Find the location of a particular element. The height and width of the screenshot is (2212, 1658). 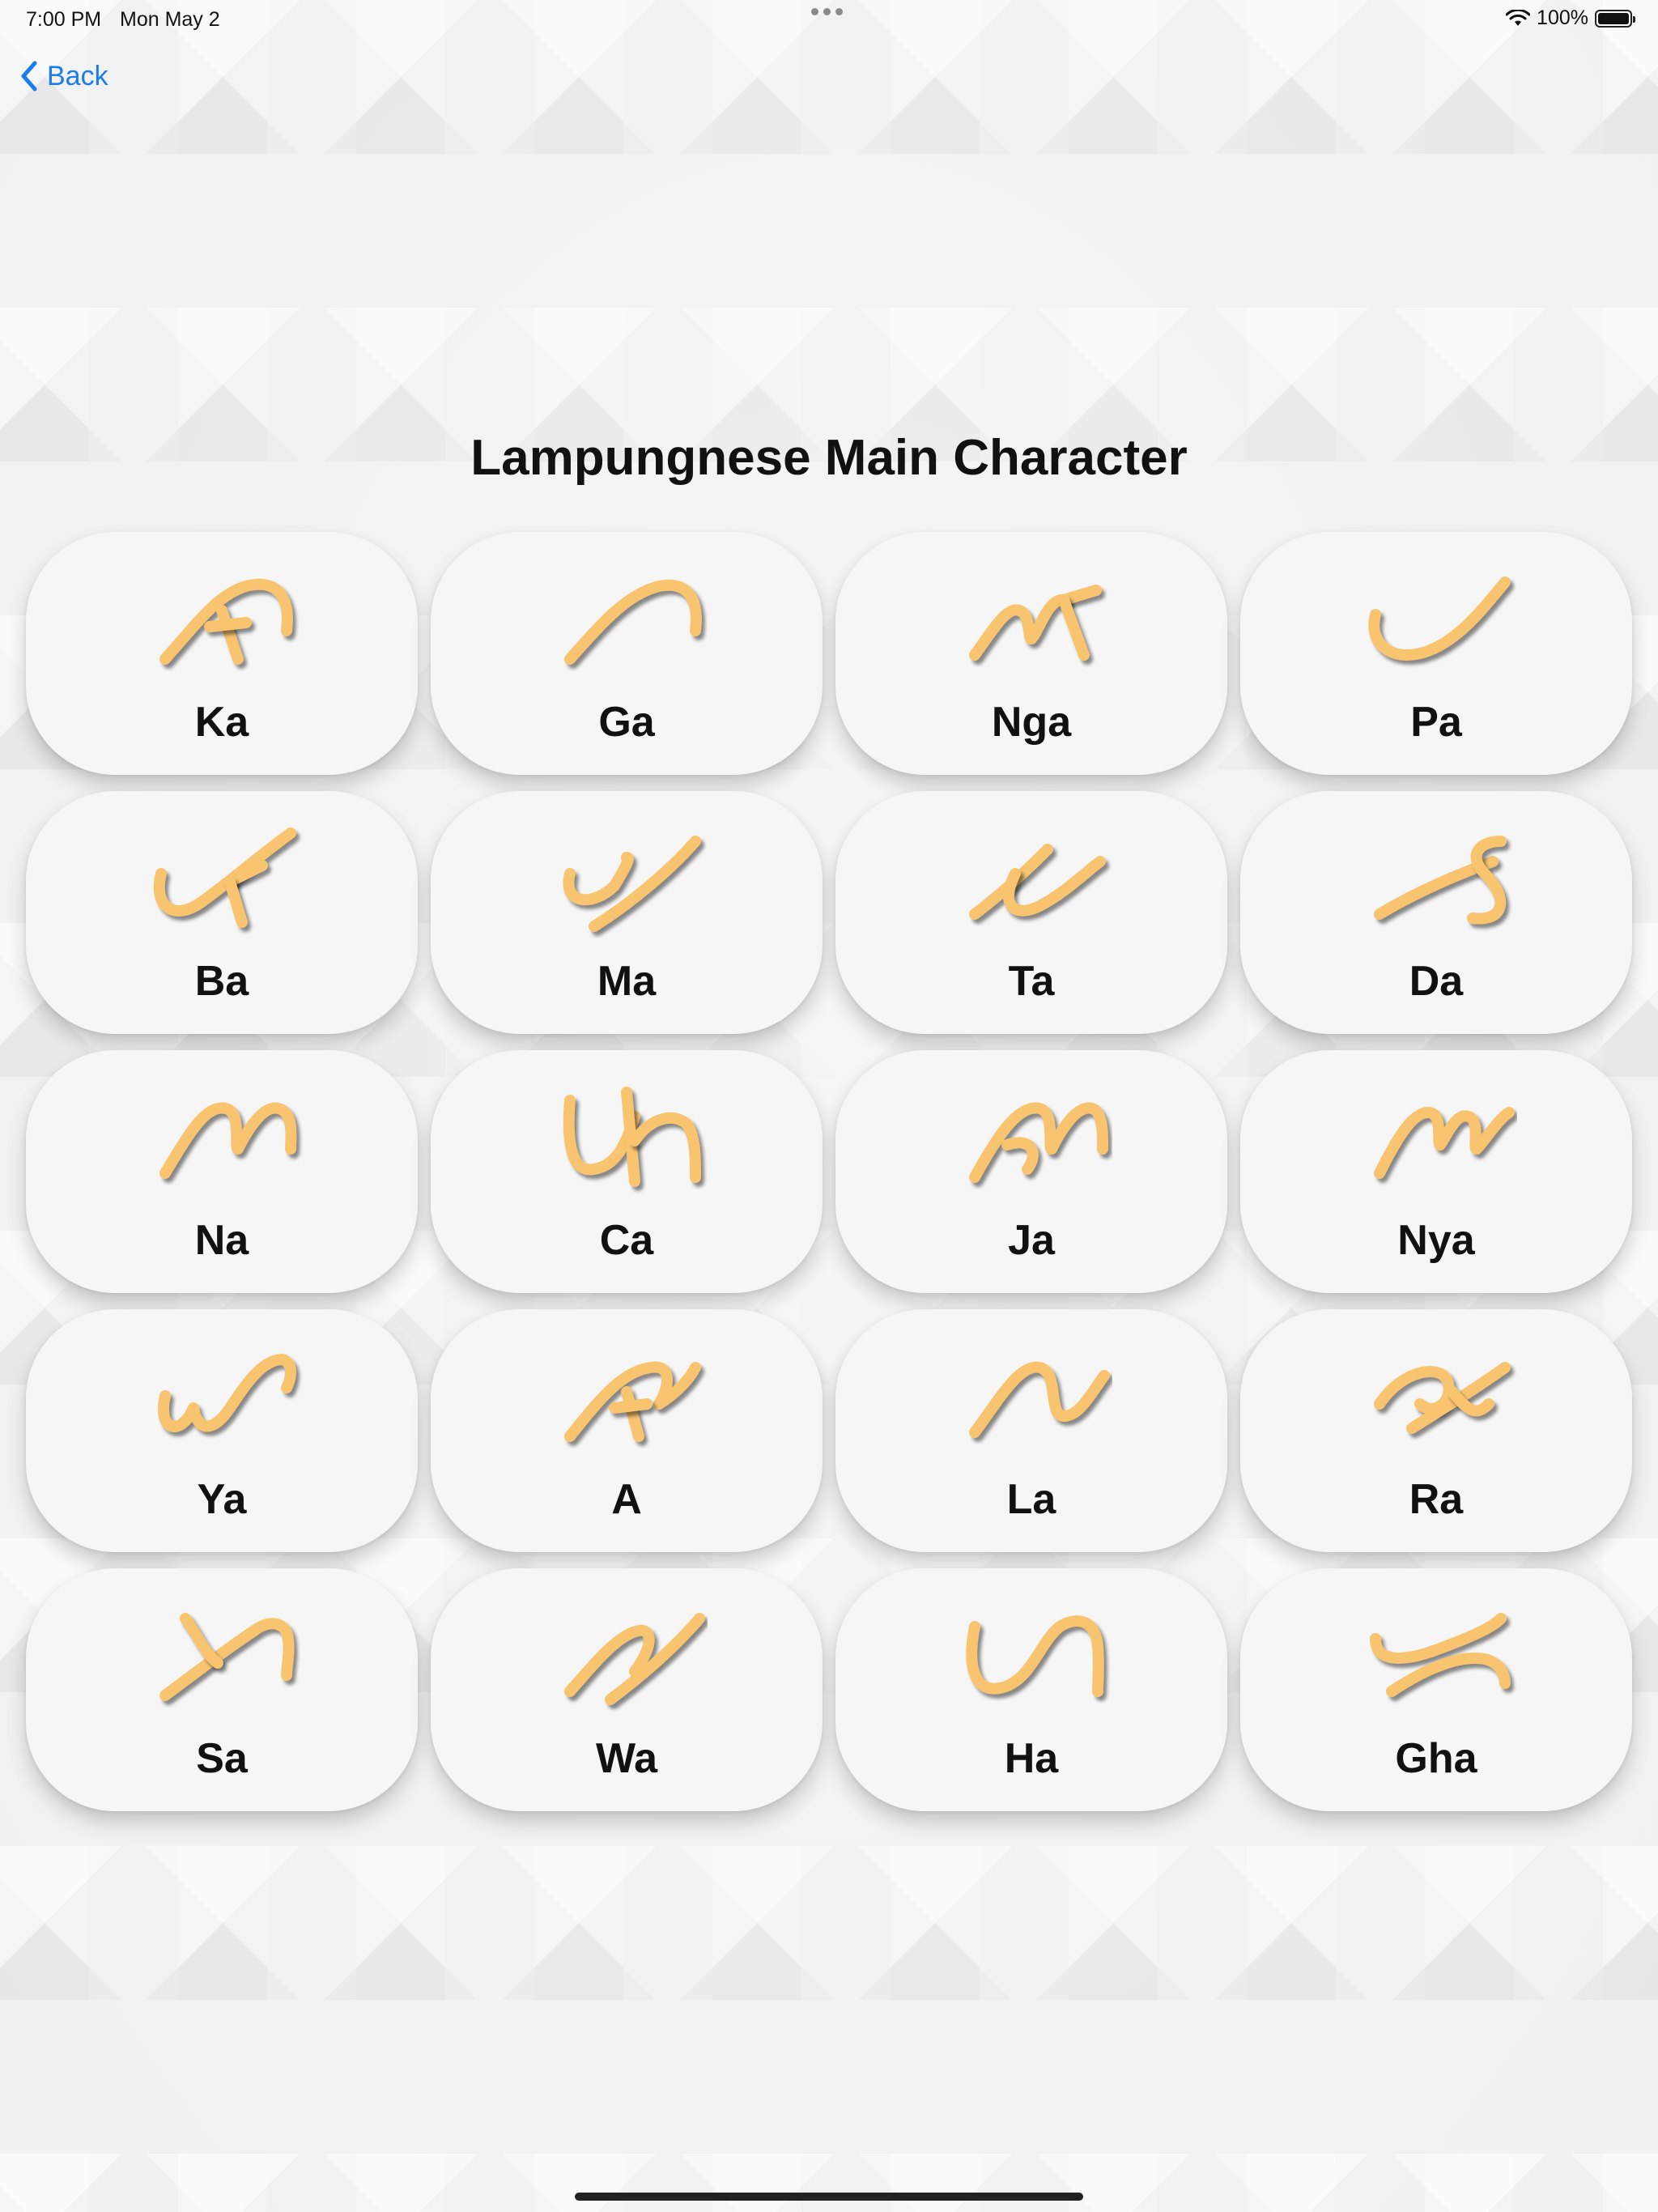

lampung-nya-glyph-icon is located at coordinates (1444, 1143).